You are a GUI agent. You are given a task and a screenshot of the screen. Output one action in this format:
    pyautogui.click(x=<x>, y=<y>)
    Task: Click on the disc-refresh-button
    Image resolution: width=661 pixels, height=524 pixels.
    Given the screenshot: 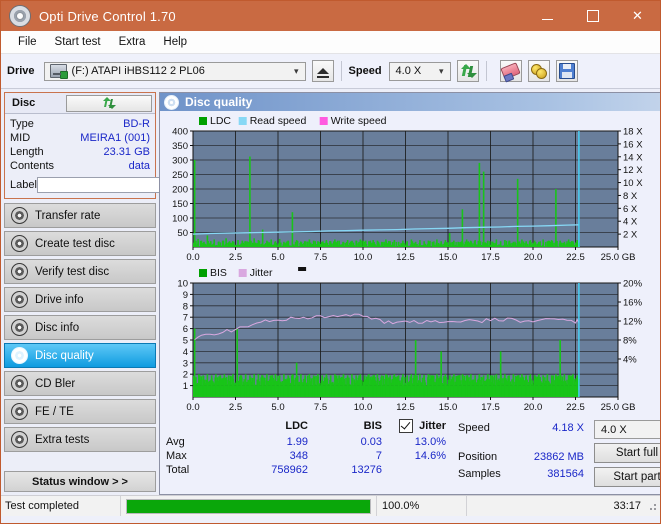 What is the action you would take?
    pyautogui.click(x=109, y=103)
    